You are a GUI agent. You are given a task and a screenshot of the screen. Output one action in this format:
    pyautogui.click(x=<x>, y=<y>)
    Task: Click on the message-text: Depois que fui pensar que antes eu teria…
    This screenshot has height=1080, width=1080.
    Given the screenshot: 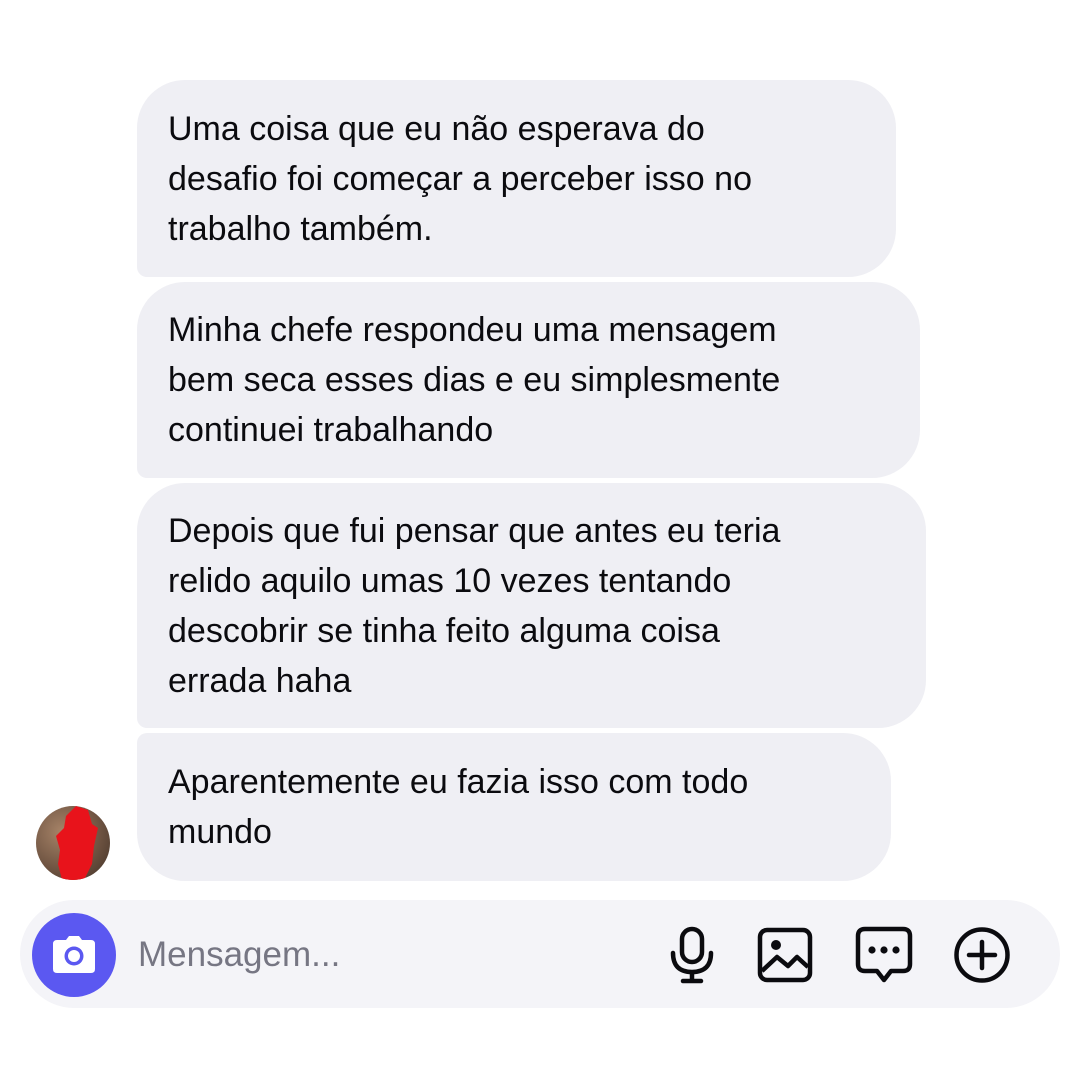 What is the action you would take?
    pyautogui.click(x=474, y=605)
    